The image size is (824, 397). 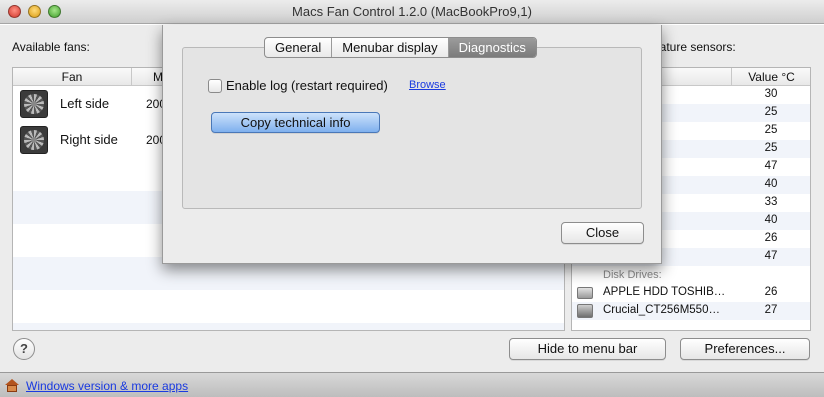 What do you see at coordinates (299, 47) in the screenshot?
I see `tab-general: General` at bounding box center [299, 47].